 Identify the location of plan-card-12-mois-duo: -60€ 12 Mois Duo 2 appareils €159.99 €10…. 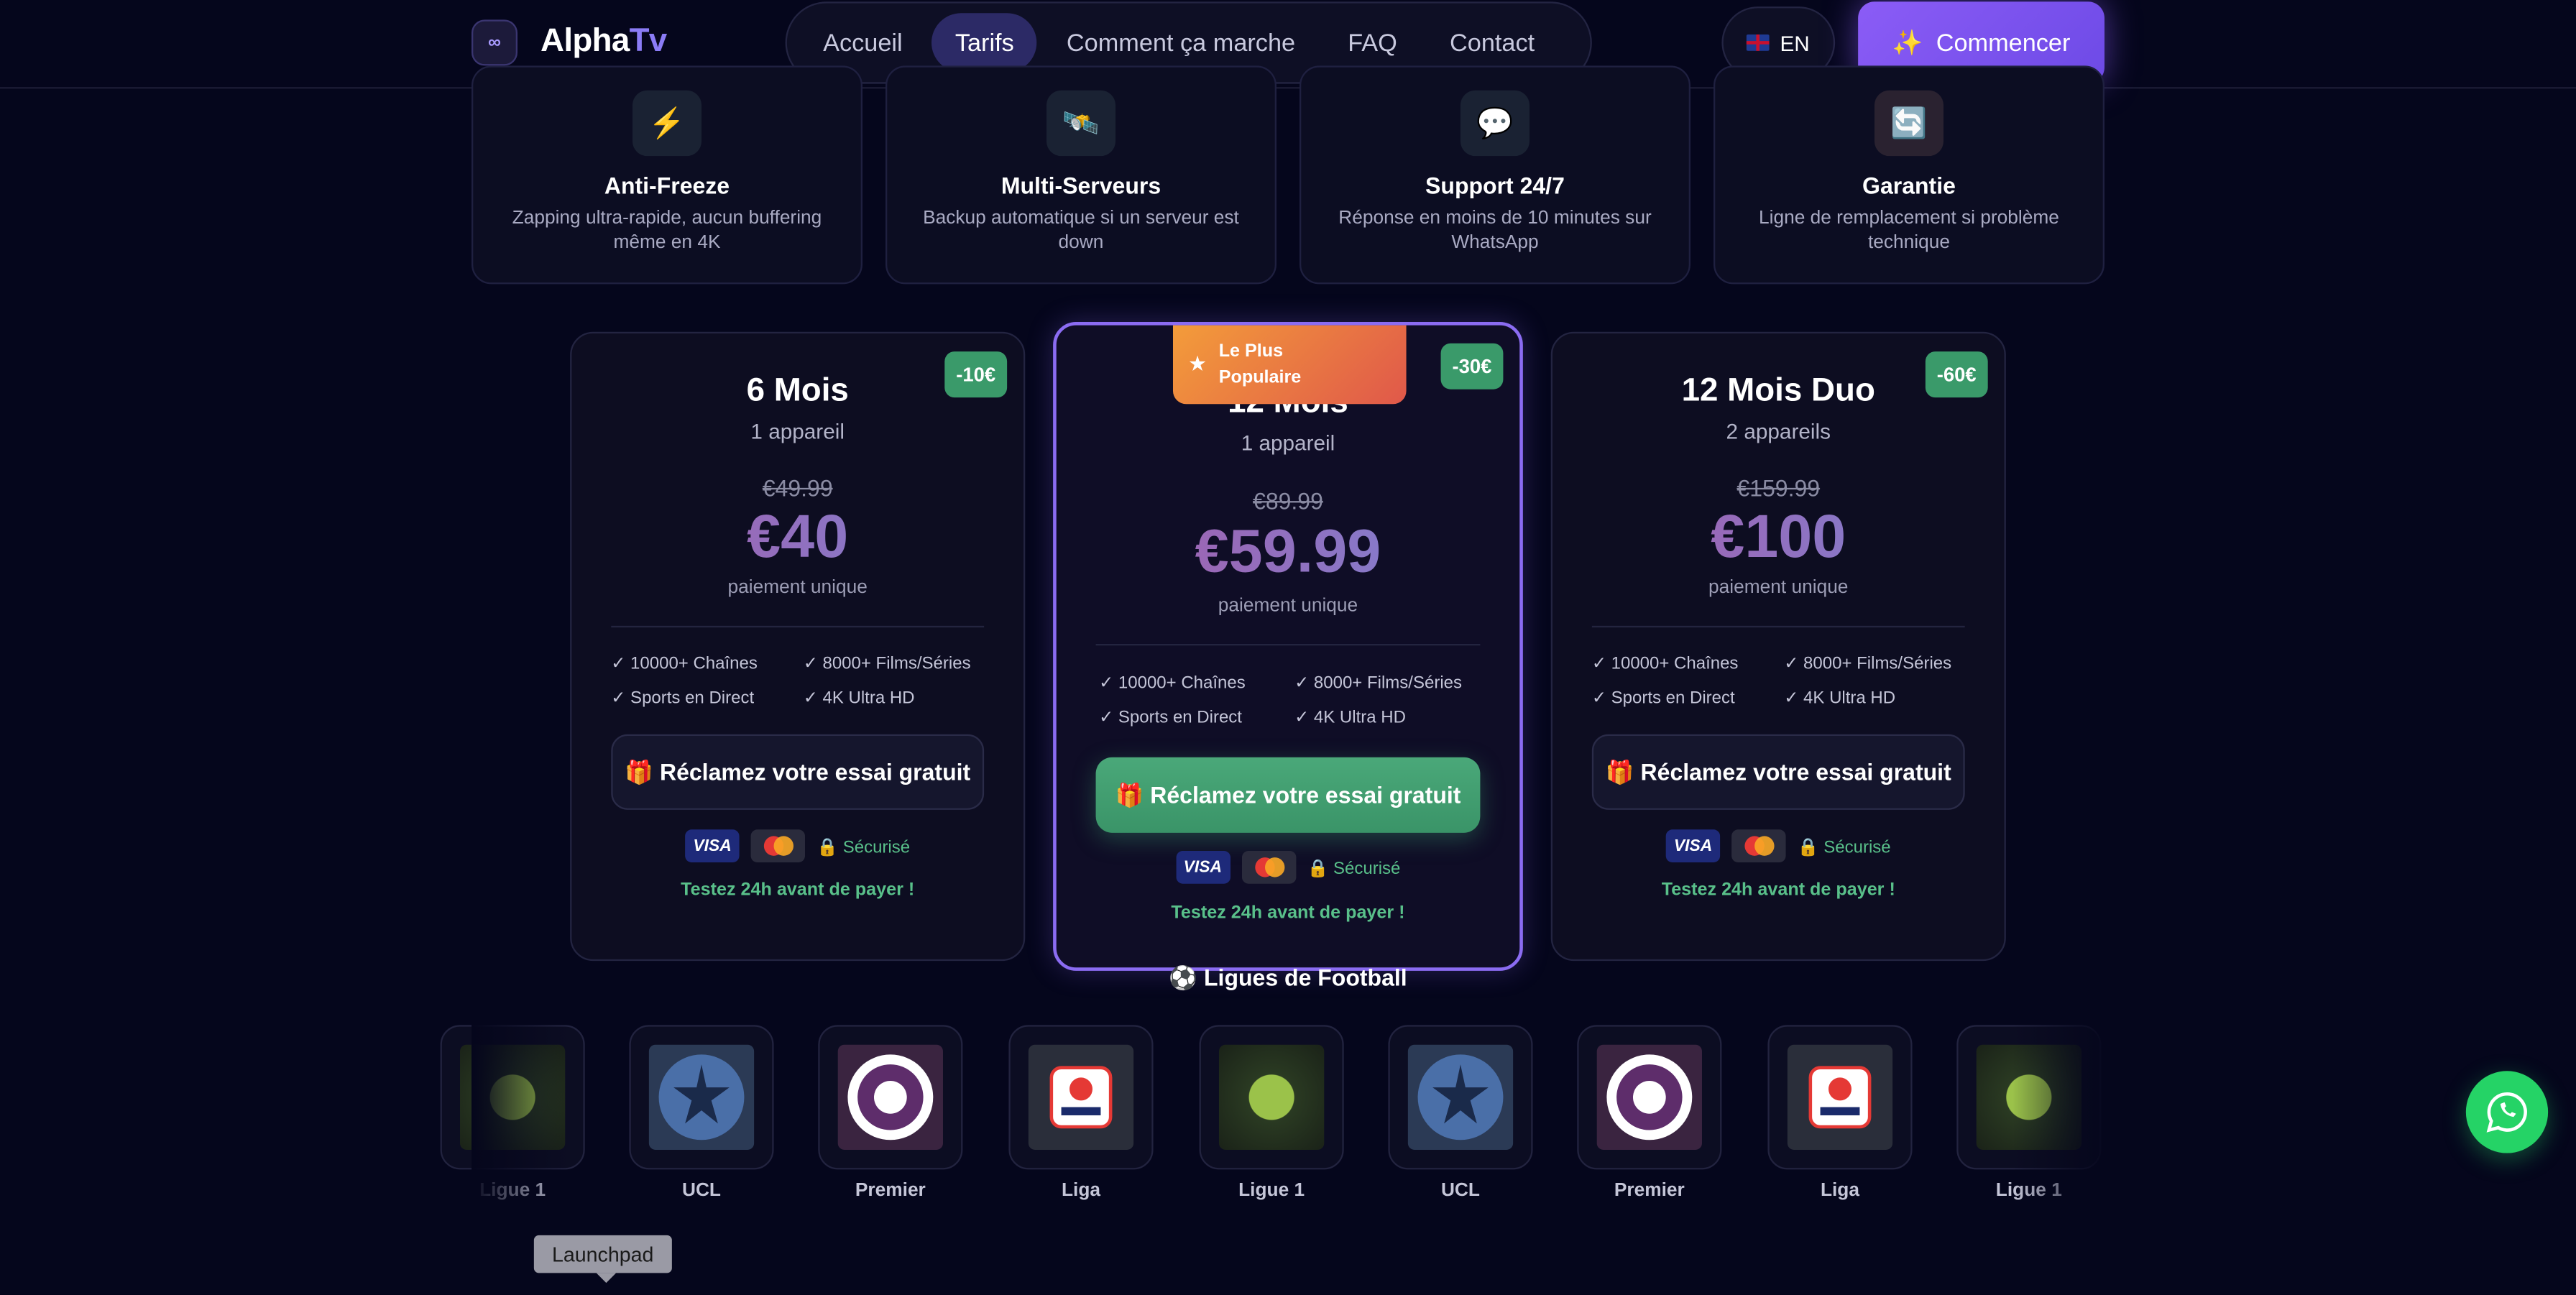
(1778, 646).